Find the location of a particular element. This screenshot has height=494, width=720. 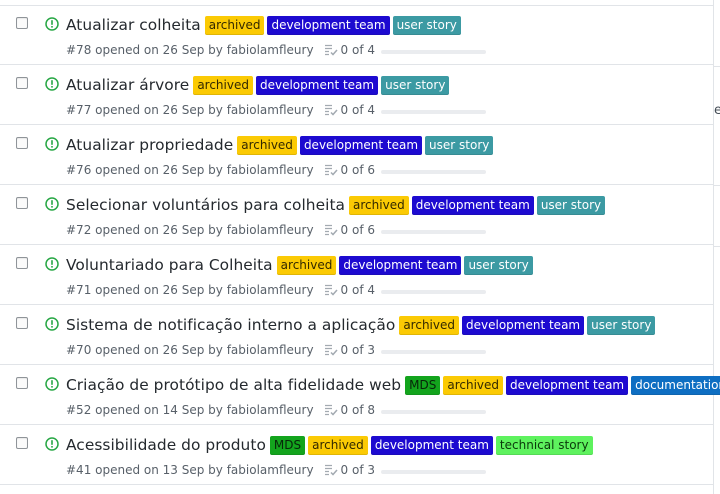

issue-label: documentation is located at coordinates (675, 385).